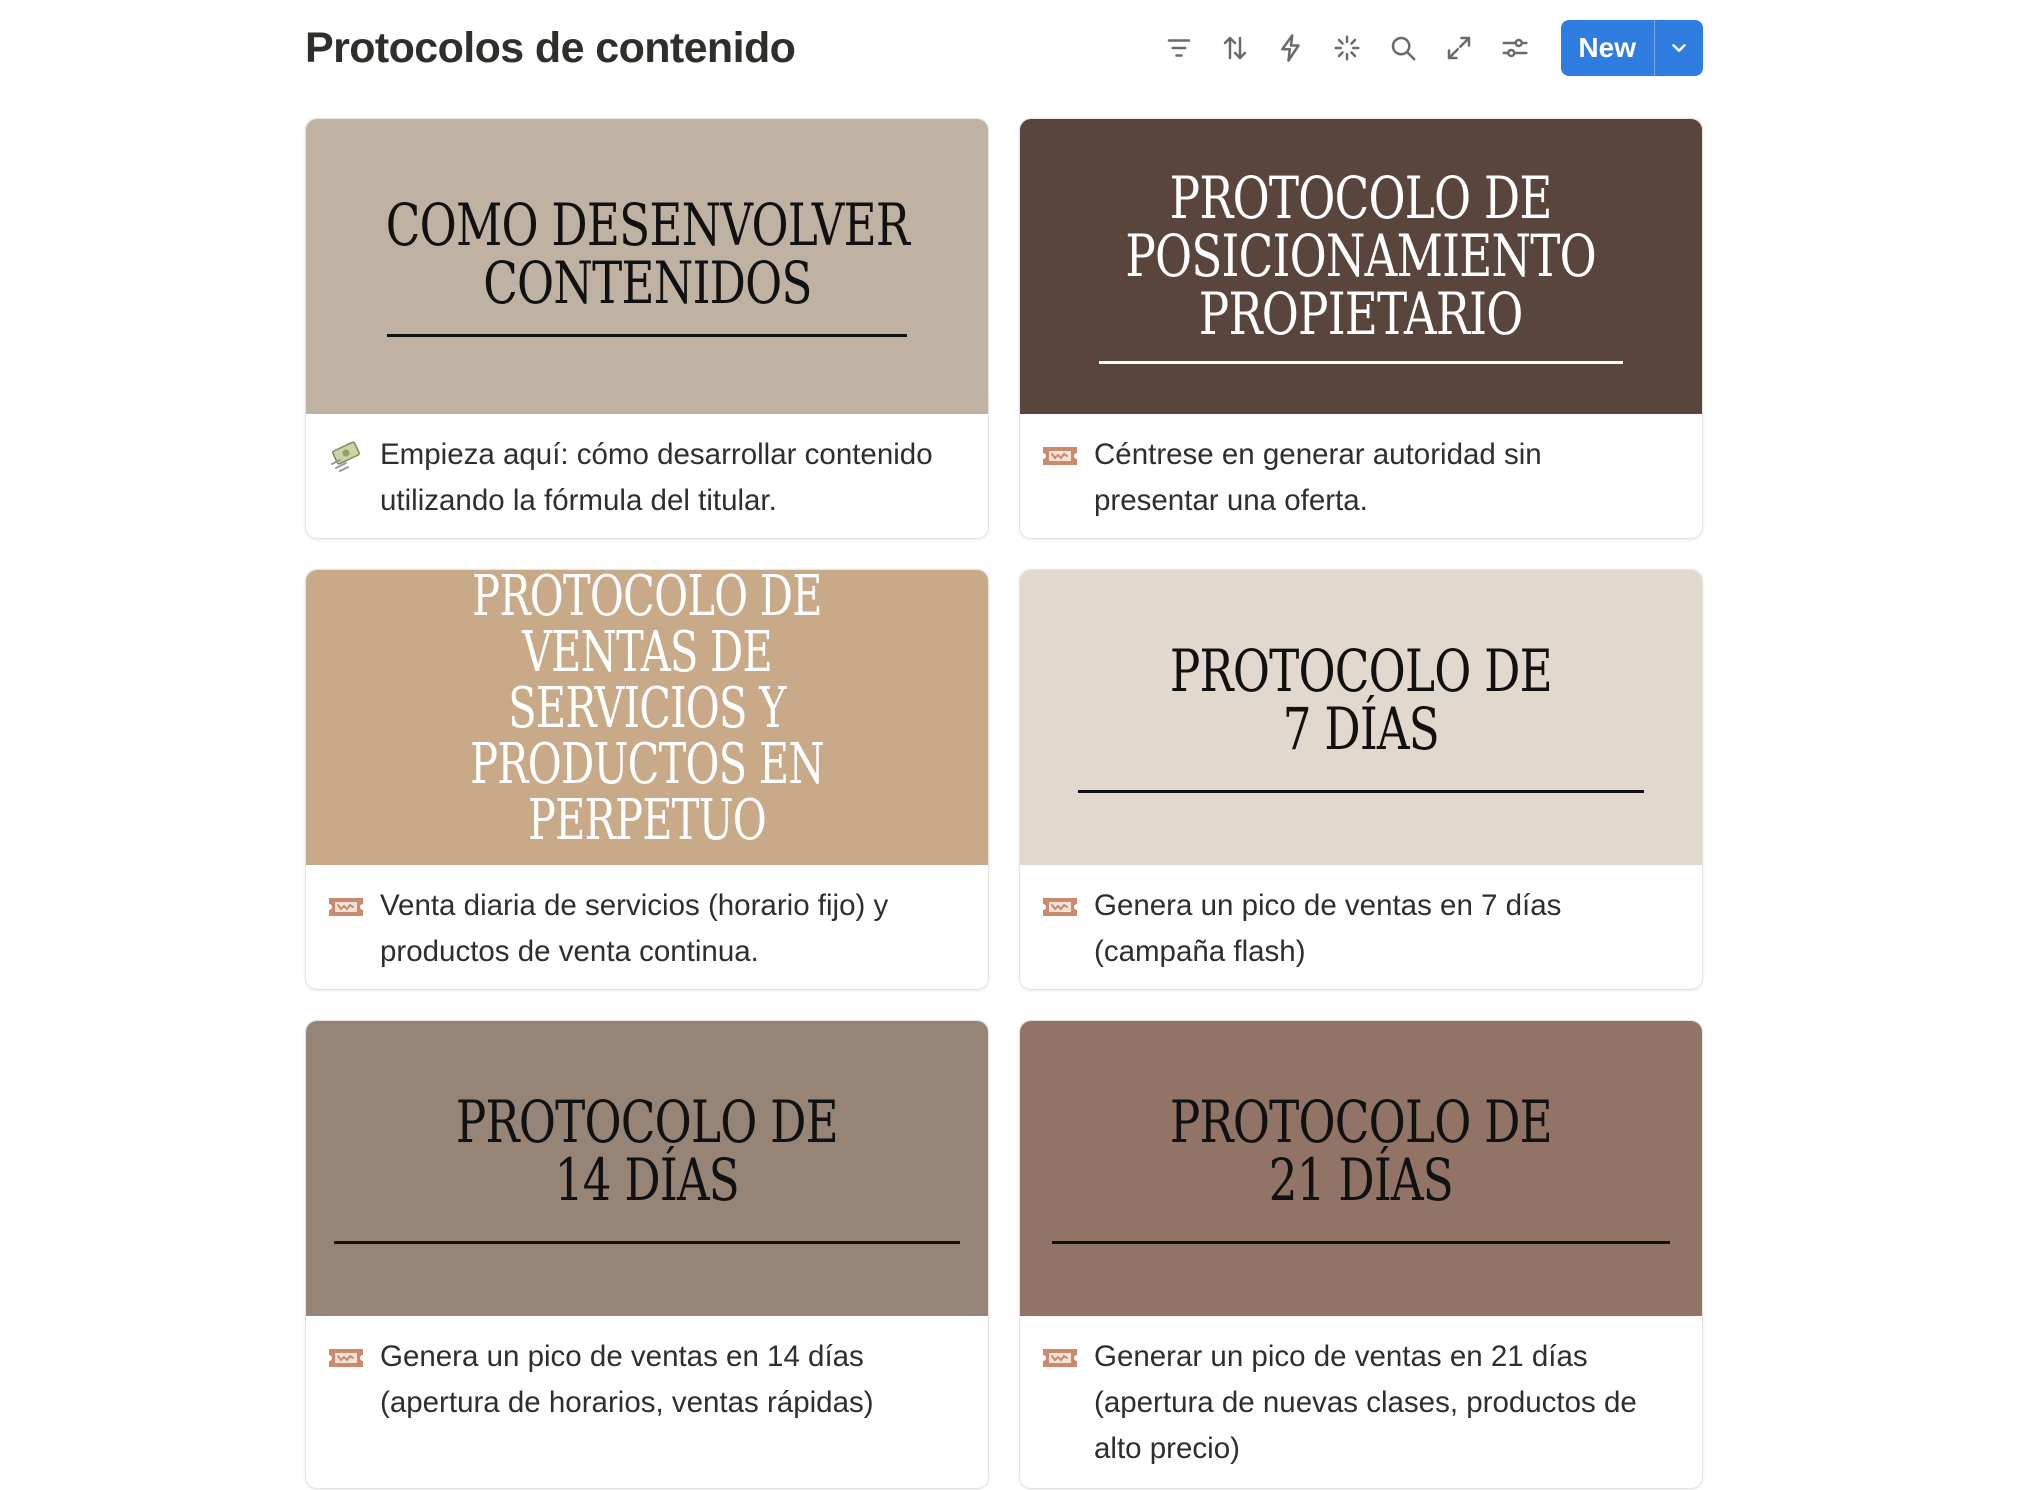  I want to click on cover-title: COMO DESENVOLVER CONTENIDOS, so click(647, 254).